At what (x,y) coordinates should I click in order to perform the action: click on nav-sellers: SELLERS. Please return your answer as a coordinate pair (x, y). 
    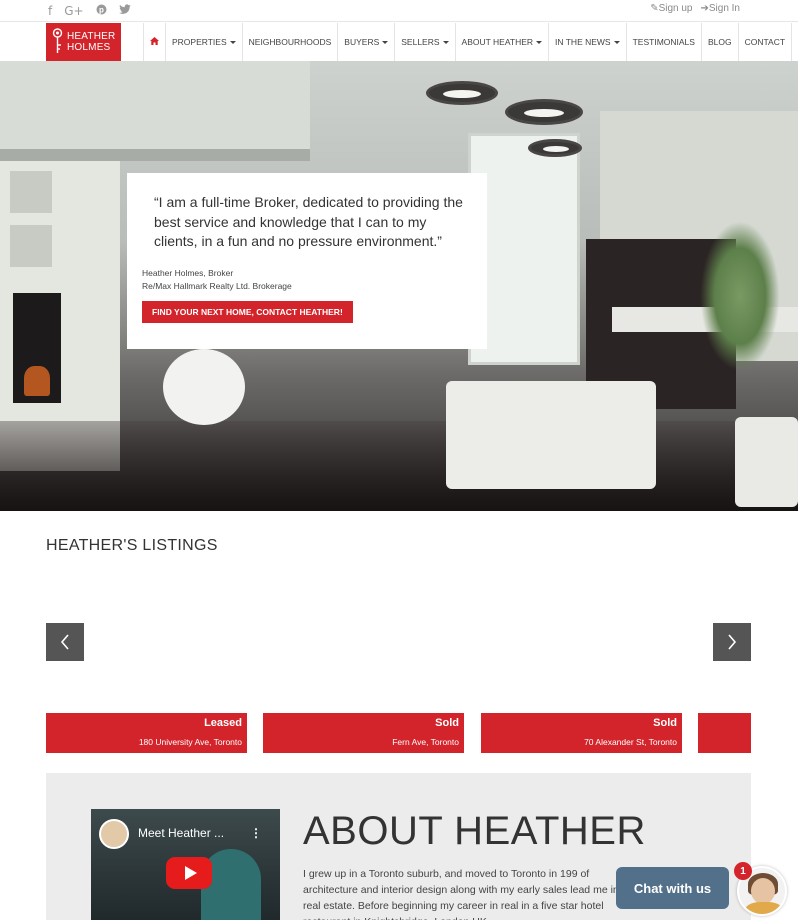
    Looking at the image, I should click on (424, 42).